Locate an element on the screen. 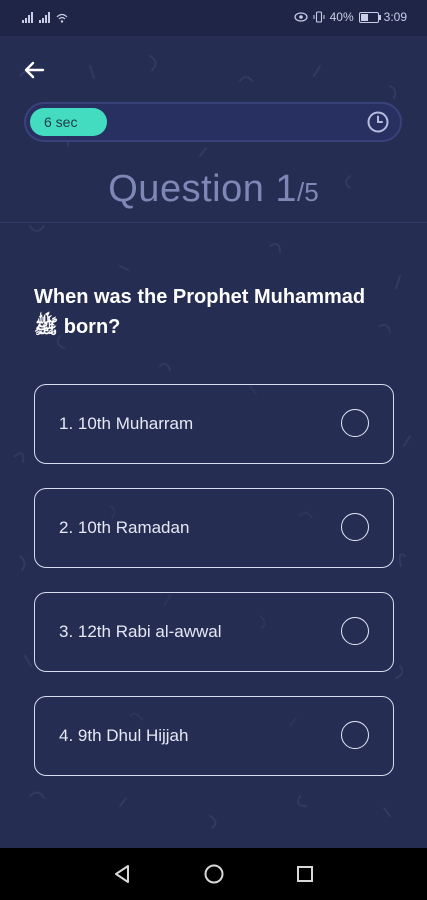  timer-bar: 6 sec is located at coordinates (213, 122).